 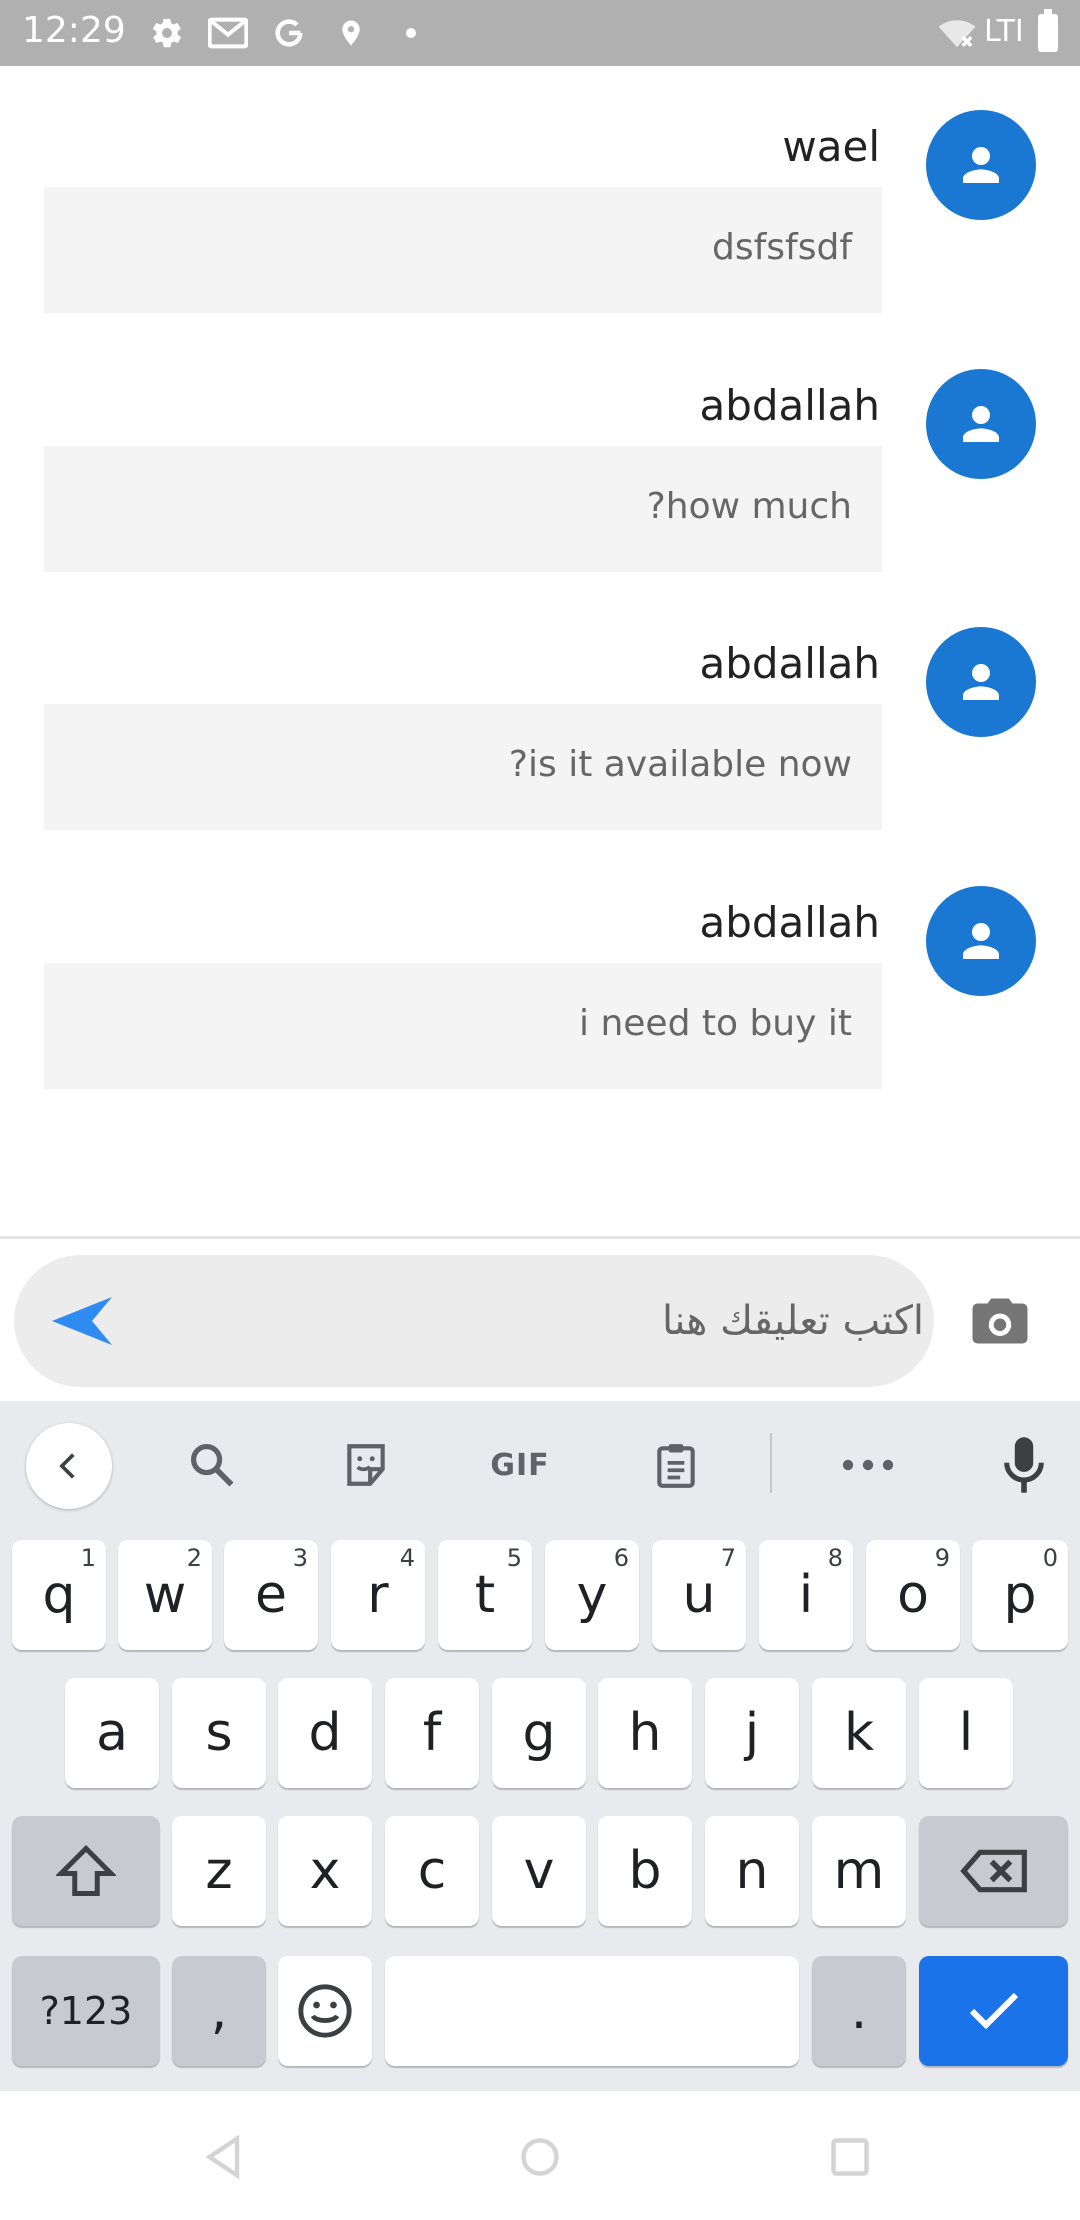 What do you see at coordinates (831, 146) in the screenshot?
I see `comment-author: wael` at bounding box center [831, 146].